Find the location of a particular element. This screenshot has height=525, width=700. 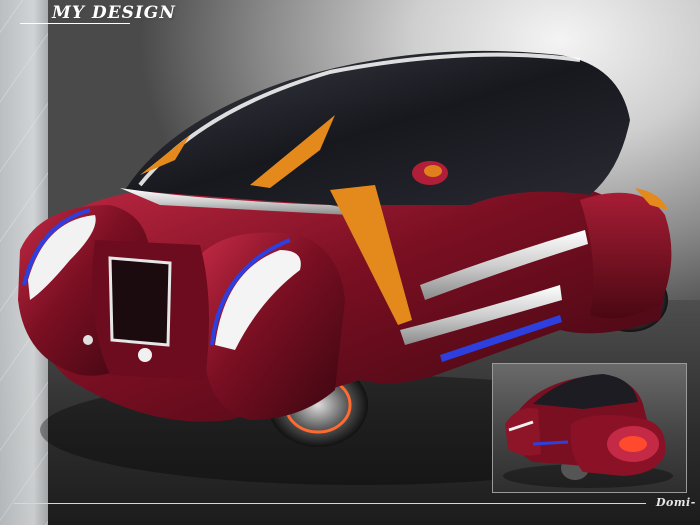

car-rear-view-icon is located at coordinates (588, 431).